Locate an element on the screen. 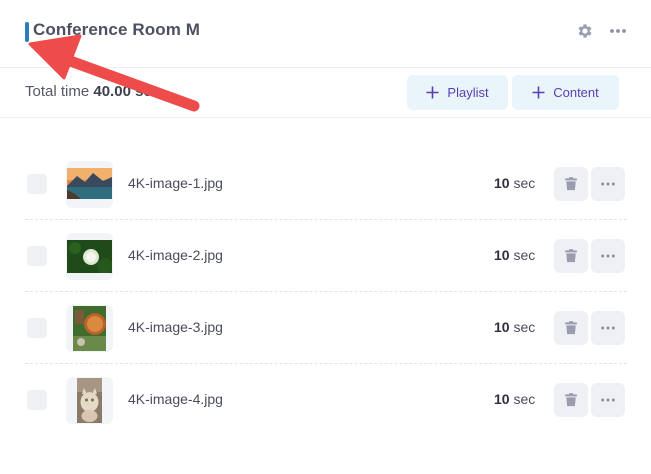  dandelion-image is located at coordinates (89, 256).